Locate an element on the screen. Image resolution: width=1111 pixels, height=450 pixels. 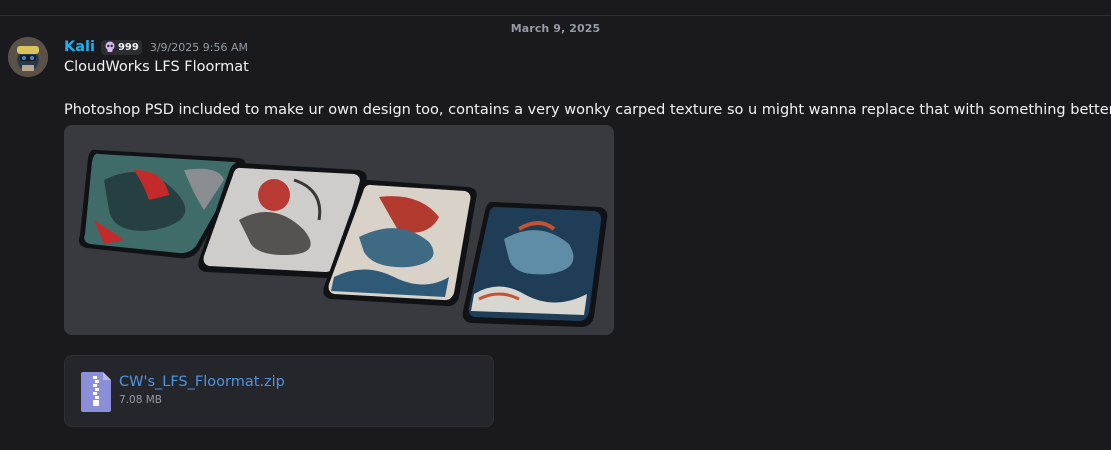
message-header: Kali 999 3/9/2025 9:56 AM is located at coordinates (156, 47).